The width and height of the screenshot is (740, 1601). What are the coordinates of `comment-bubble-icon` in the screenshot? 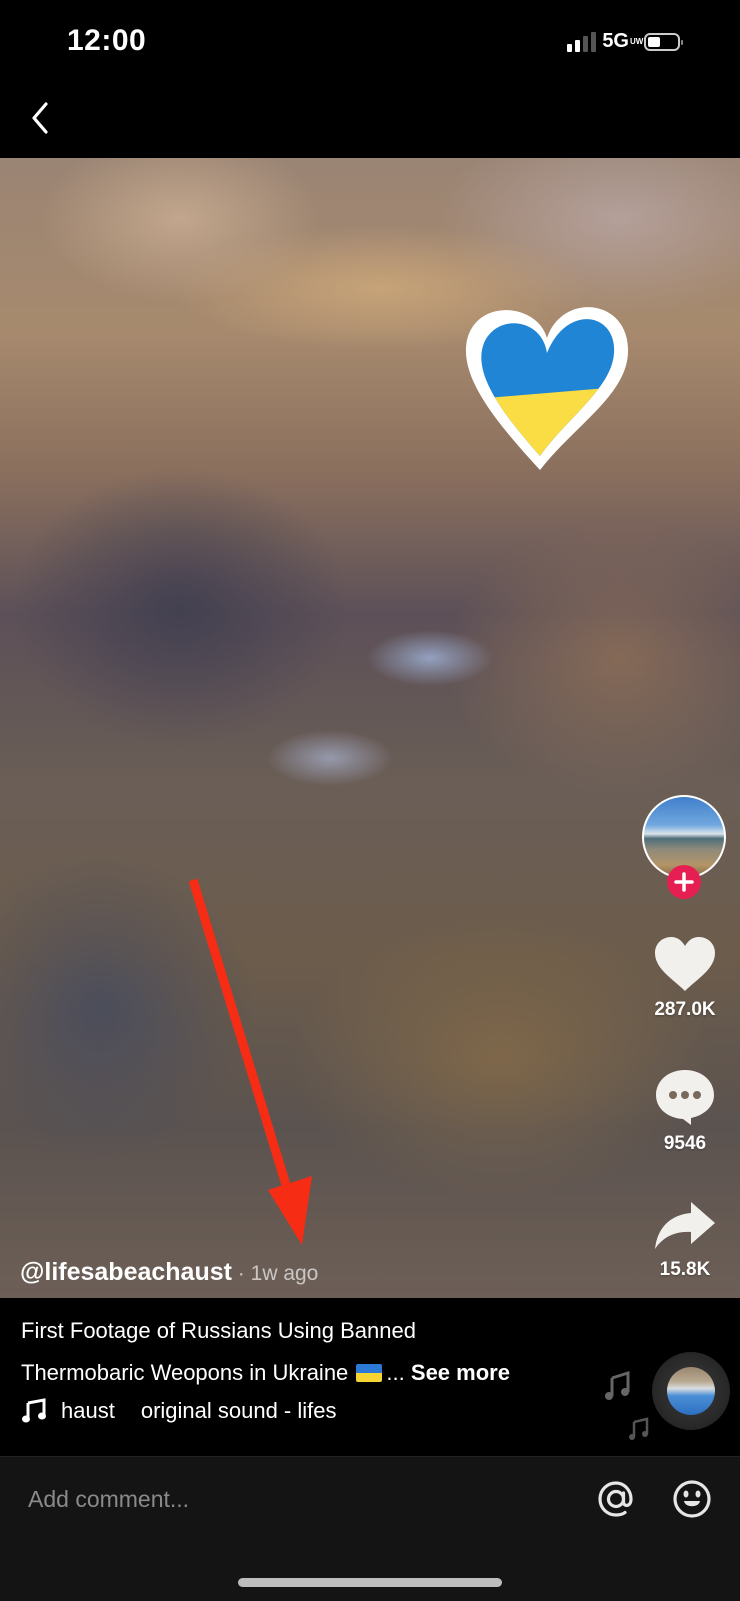 It's located at (685, 1097).